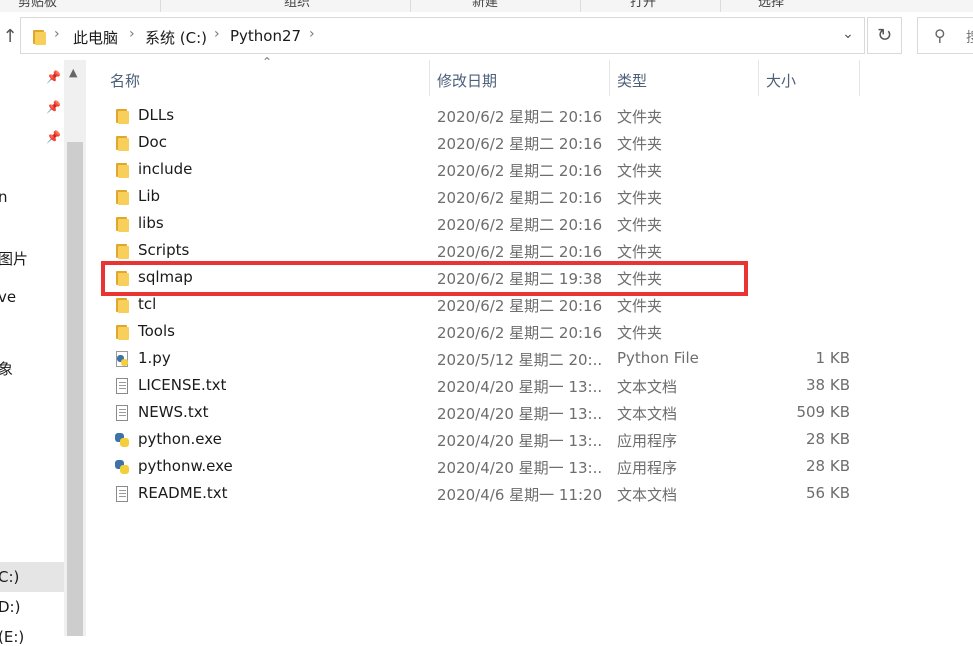  Describe the element at coordinates (176, 37) in the screenshot. I see `breadcrumb-system-c: 系统 (C:)` at that location.